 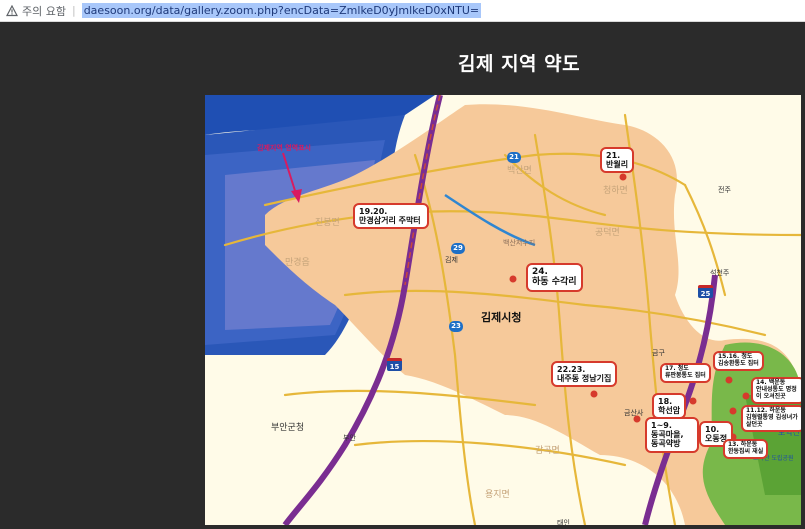 I want to click on city-hall-label: 김제시청, so click(x=501, y=317).